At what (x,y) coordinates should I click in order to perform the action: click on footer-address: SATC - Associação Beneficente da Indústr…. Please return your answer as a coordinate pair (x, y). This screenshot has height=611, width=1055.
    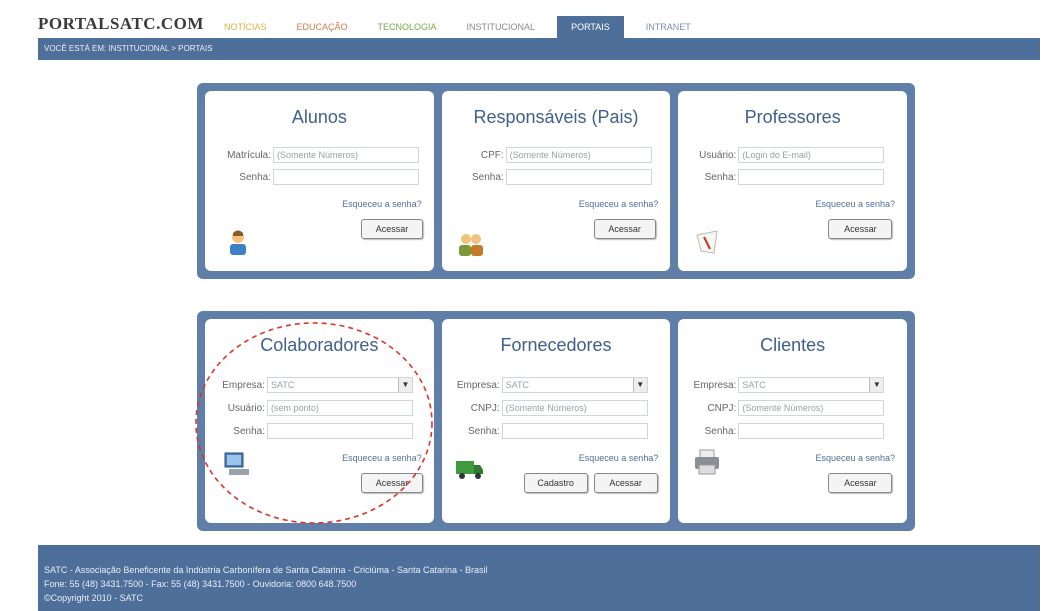
    Looking at the image, I should click on (266, 570).